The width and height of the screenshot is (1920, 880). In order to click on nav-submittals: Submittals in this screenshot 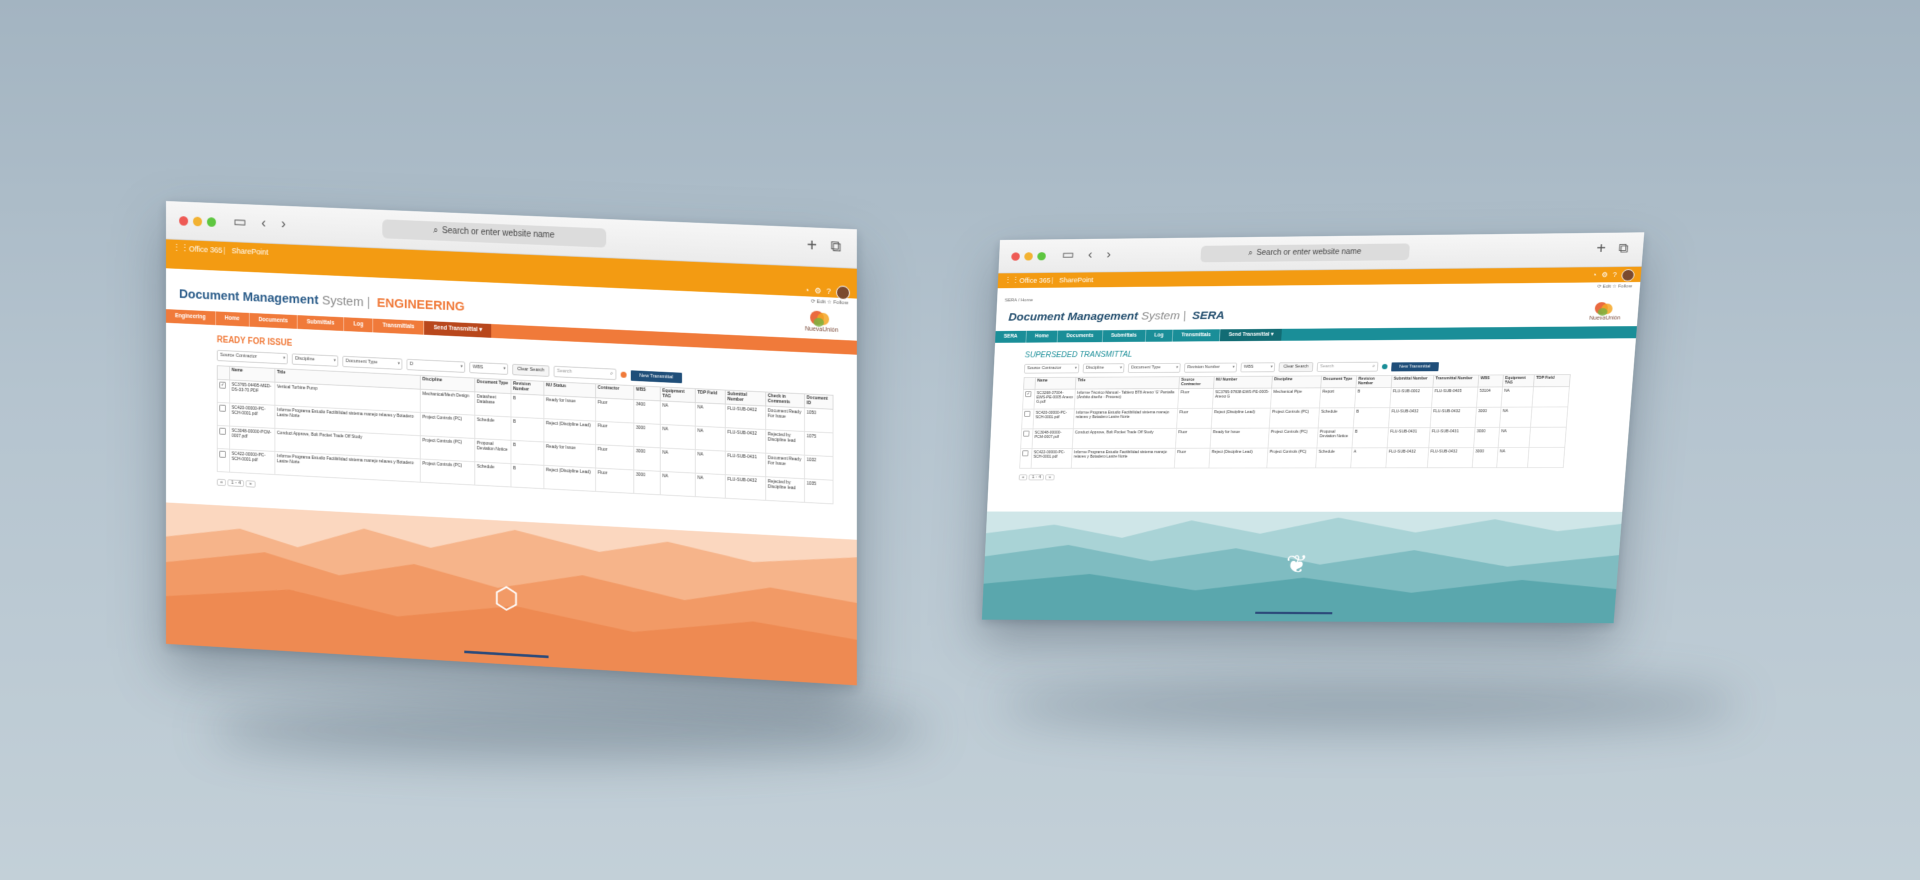, I will do `click(1124, 336)`.